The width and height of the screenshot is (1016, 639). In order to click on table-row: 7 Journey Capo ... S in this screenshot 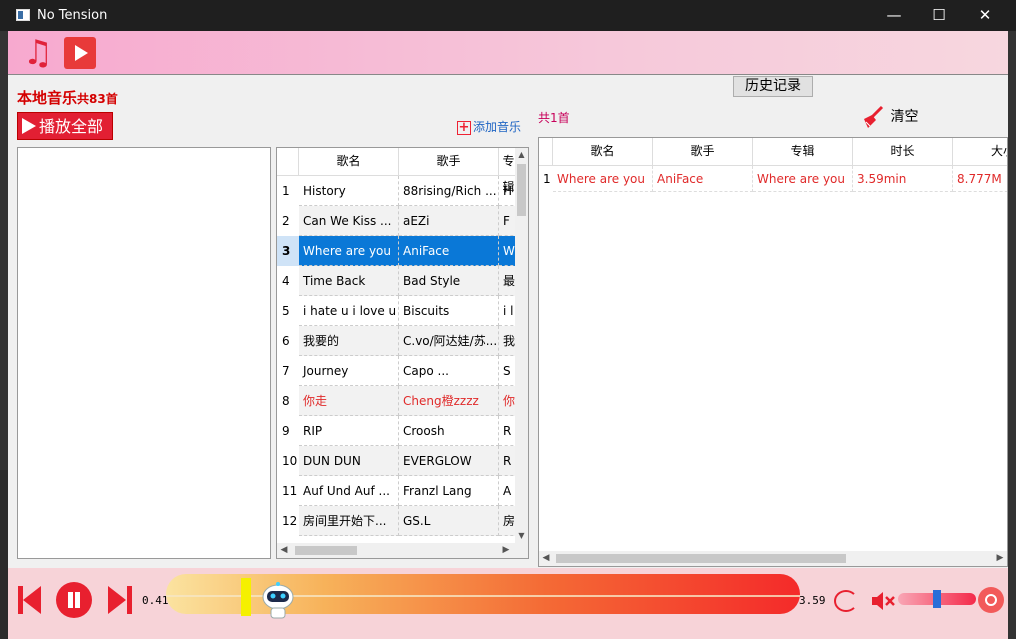, I will do `click(398, 371)`.